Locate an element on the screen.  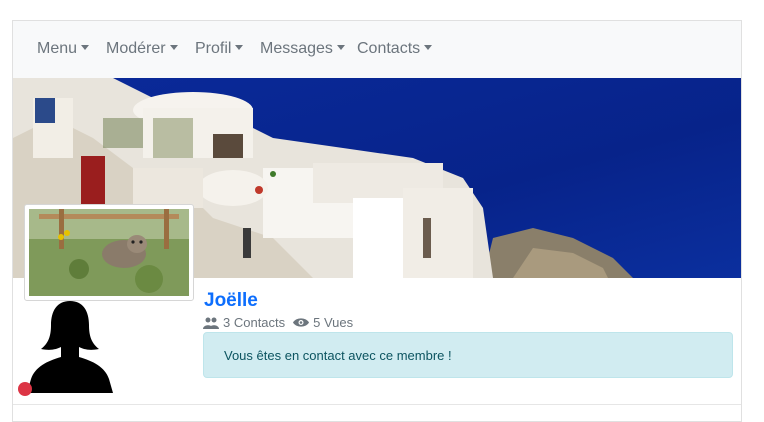
nav-contacts: Contacts is located at coordinates (395, 49).